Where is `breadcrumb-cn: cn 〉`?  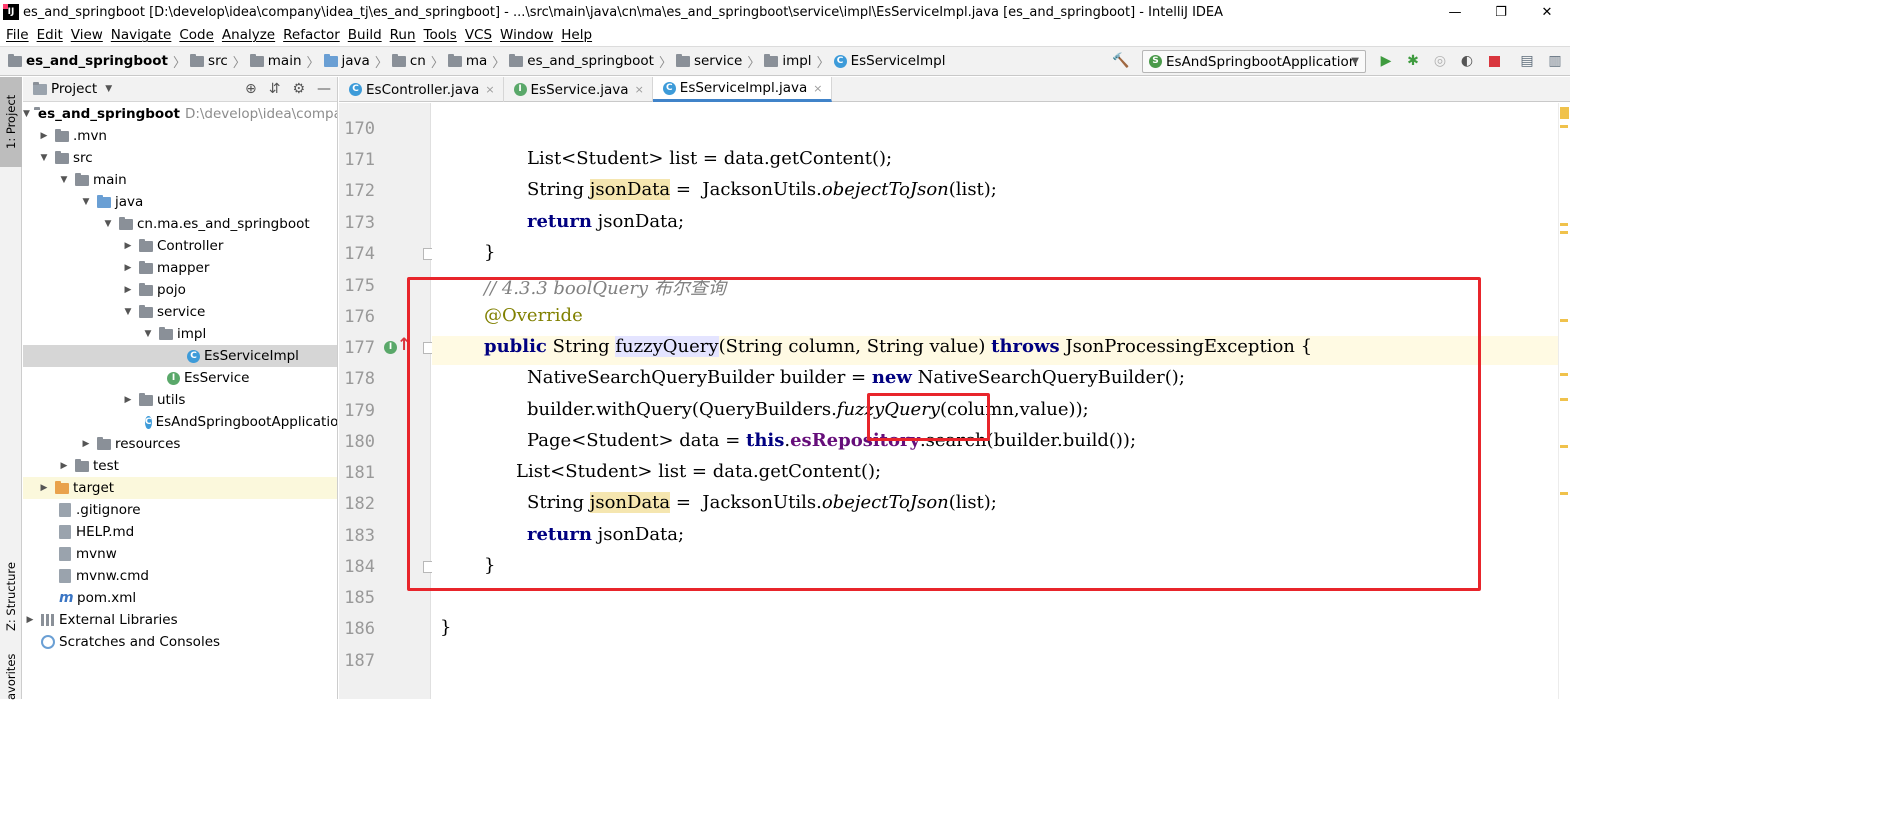 breadcrumb-cn: cn 〉 is located at coordinates (416, 61).